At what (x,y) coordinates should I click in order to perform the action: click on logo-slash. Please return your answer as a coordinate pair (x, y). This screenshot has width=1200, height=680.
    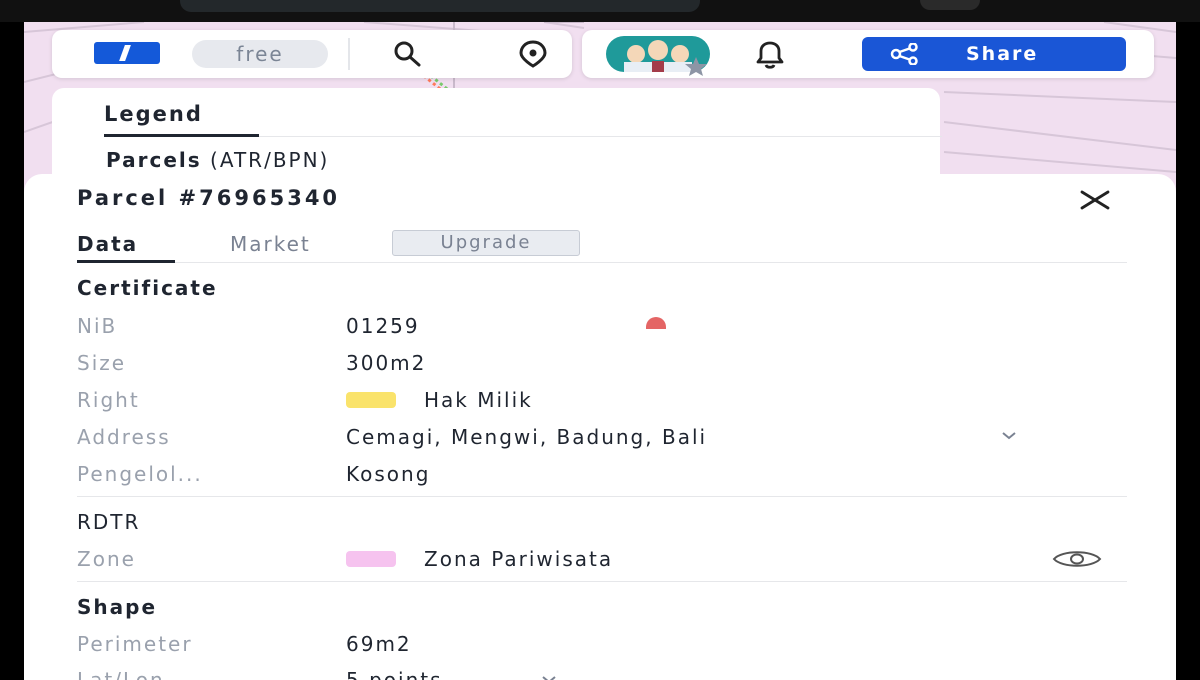
    Looking at the image, I should click on (125, 53).